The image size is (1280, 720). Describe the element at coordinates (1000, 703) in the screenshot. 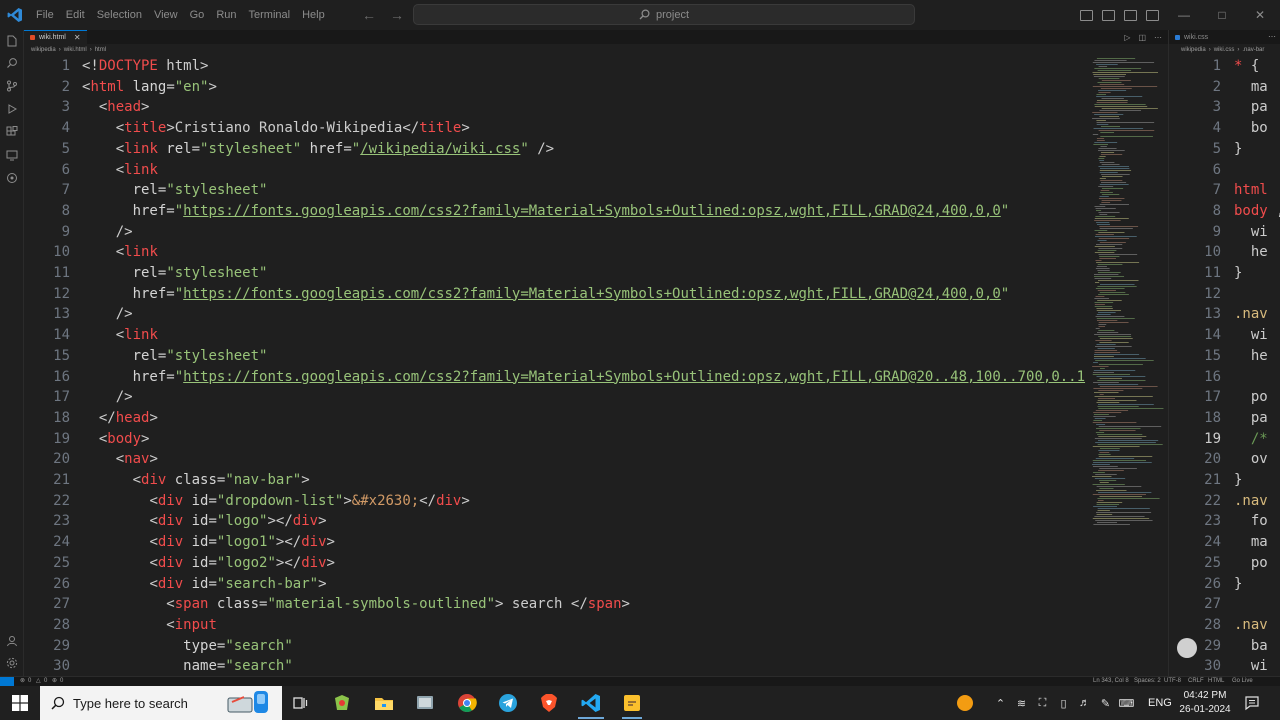

I see `show-hidden-icons-icon: ⌃` at that location.